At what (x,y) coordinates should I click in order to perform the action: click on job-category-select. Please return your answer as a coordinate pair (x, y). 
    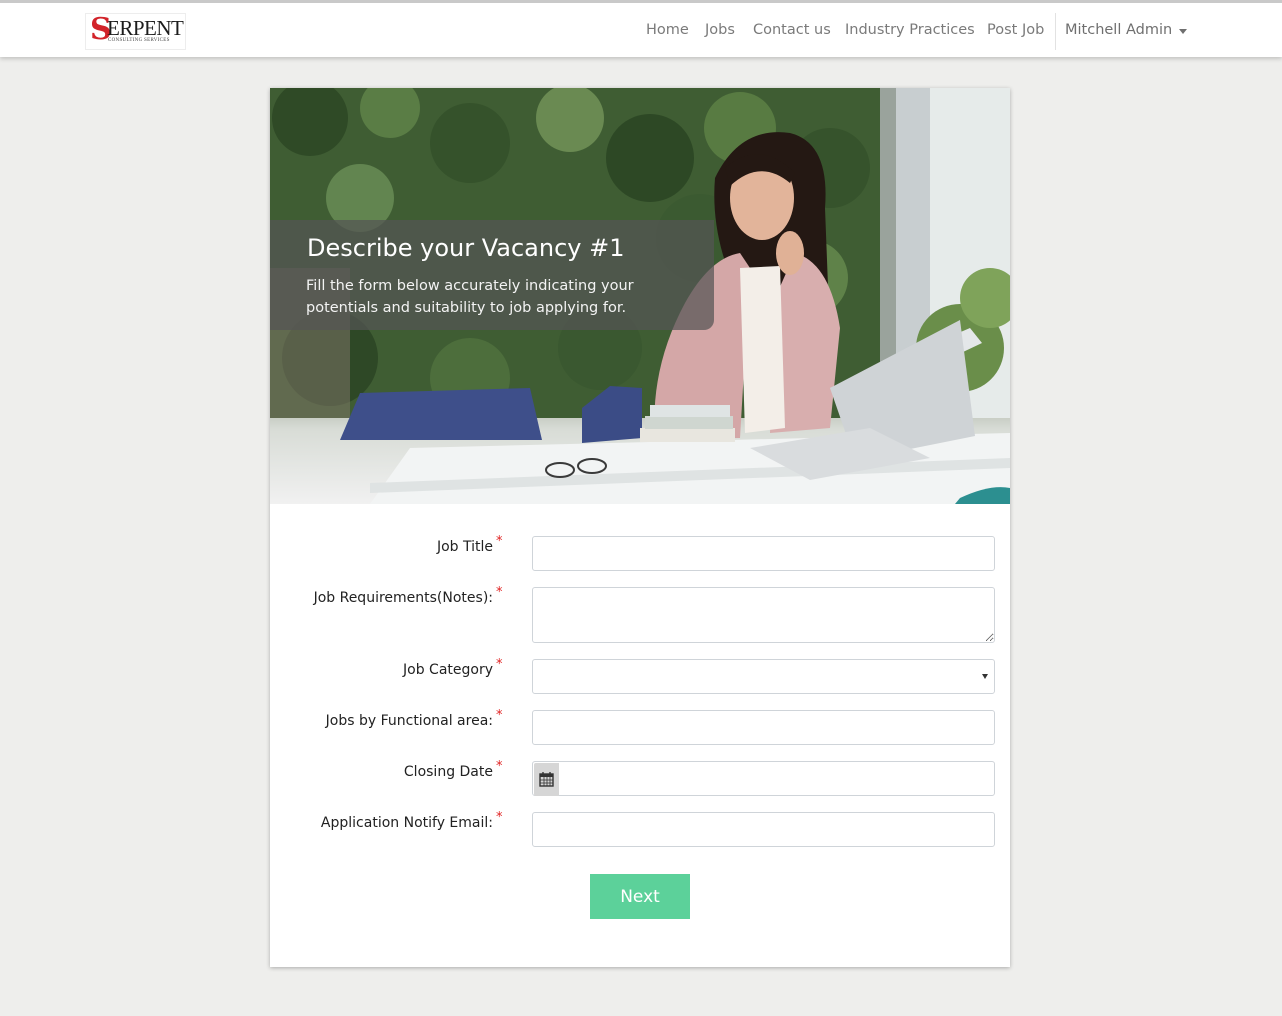
    Looking at the image, I should click on (763, 676).